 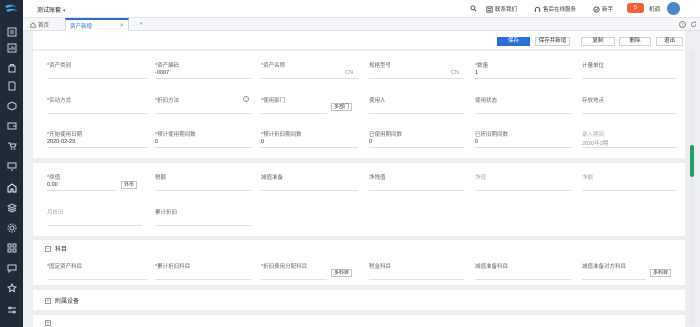 I want to click on sidebar, so click(x=11, y=163).